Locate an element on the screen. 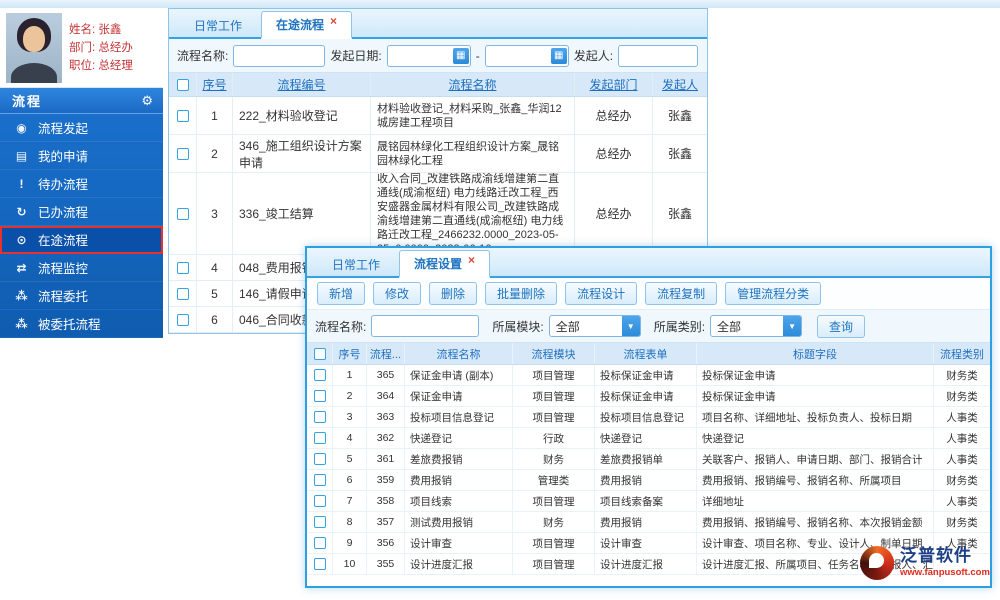  manage-category-button: 管理流程分类 is located at coordinates (773, 293).